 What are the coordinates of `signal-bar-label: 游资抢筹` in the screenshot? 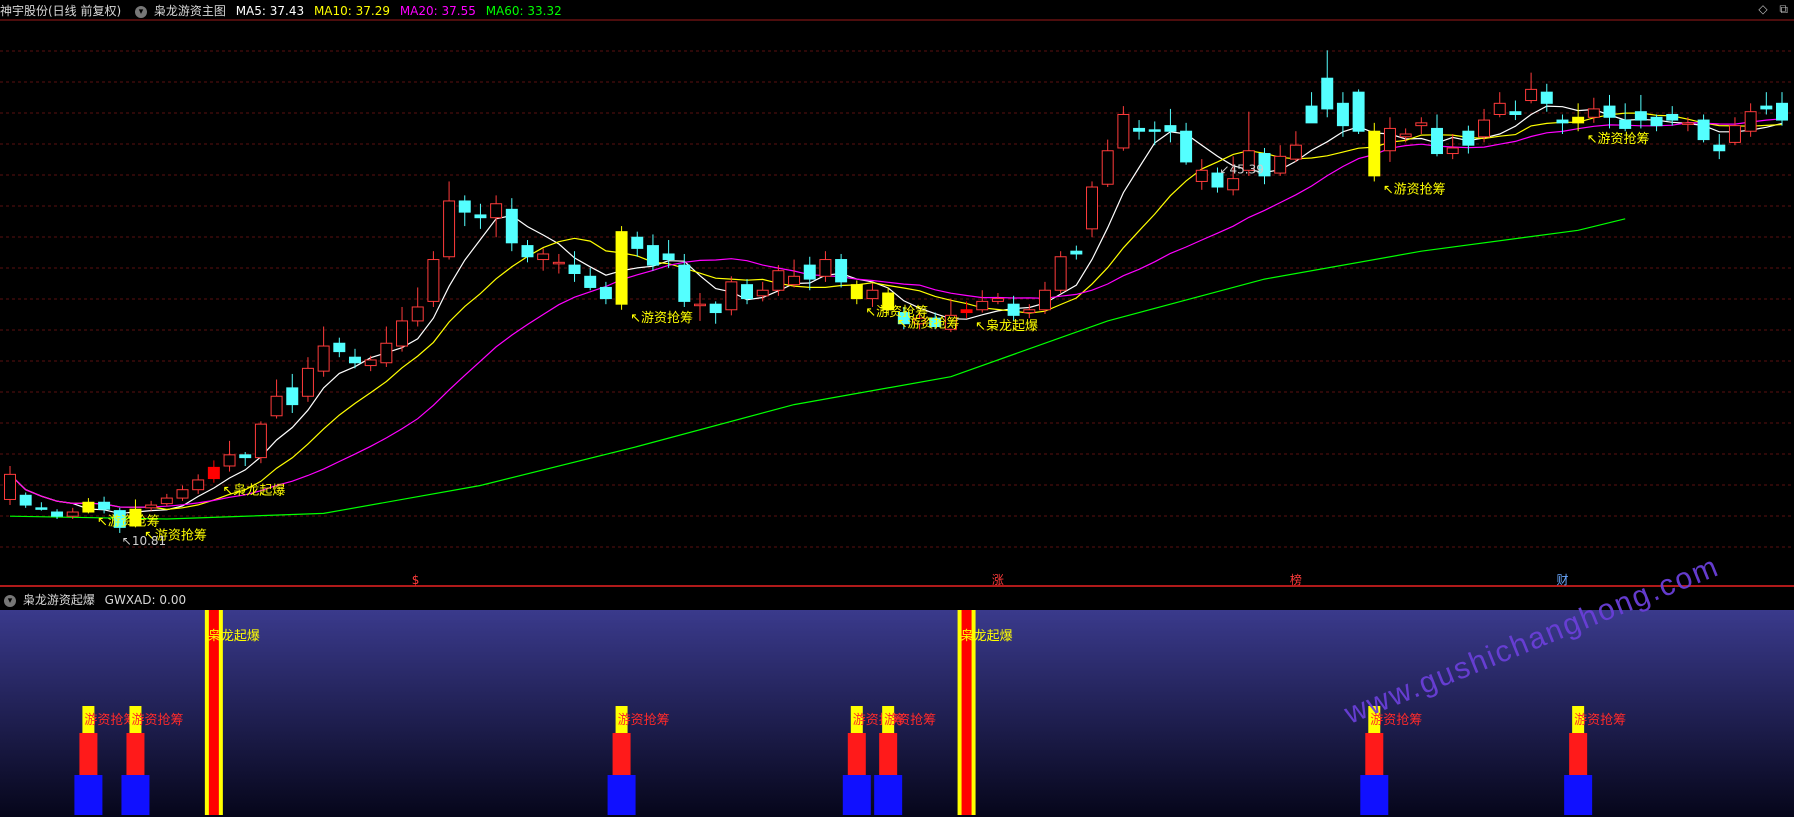 It's located at (910, 720).